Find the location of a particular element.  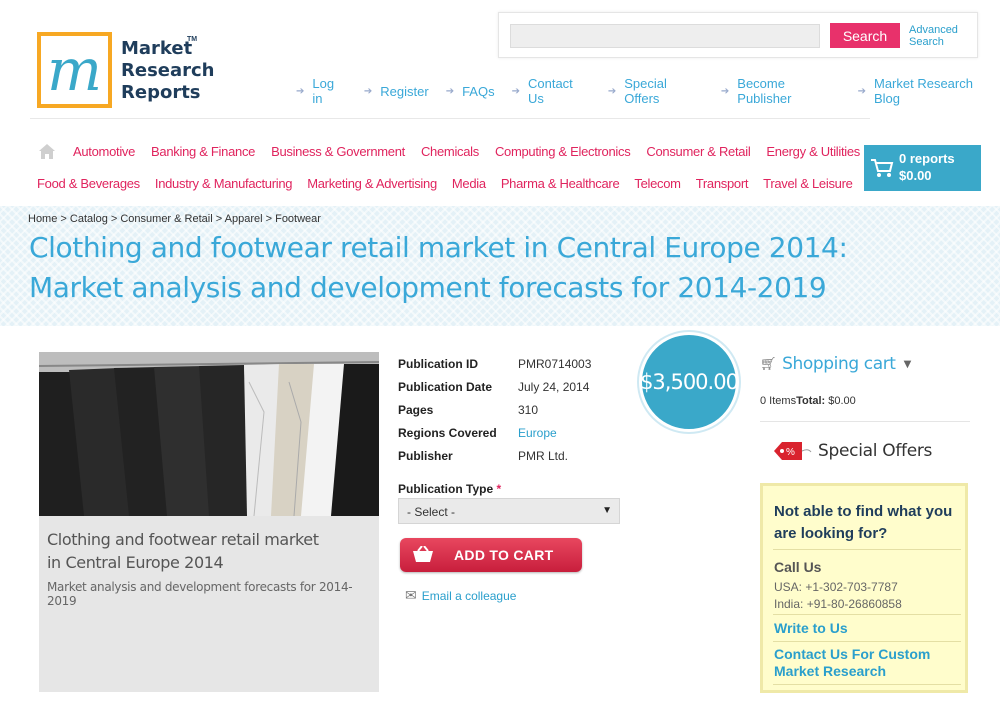

category-food-and-beverages: Food & Beverages is located at coordinates (88, 183).